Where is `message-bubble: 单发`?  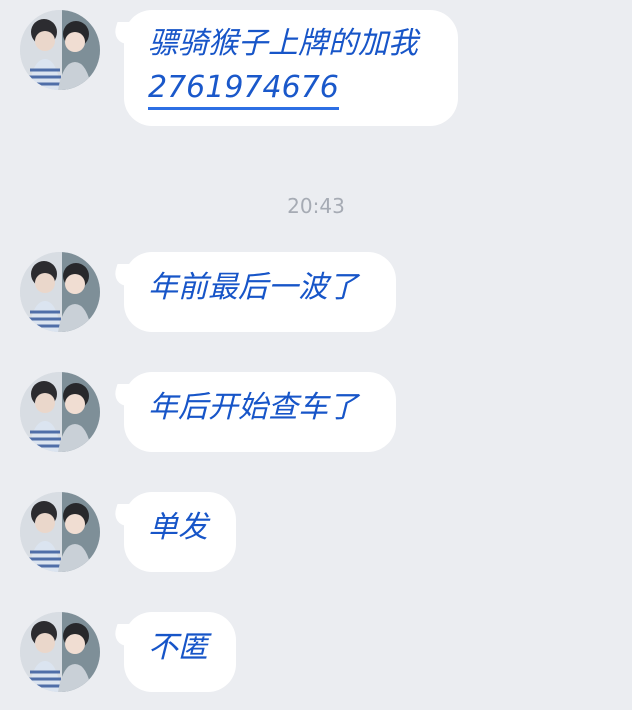 message-bubble: 单发 is located at coordinates (180, 532).